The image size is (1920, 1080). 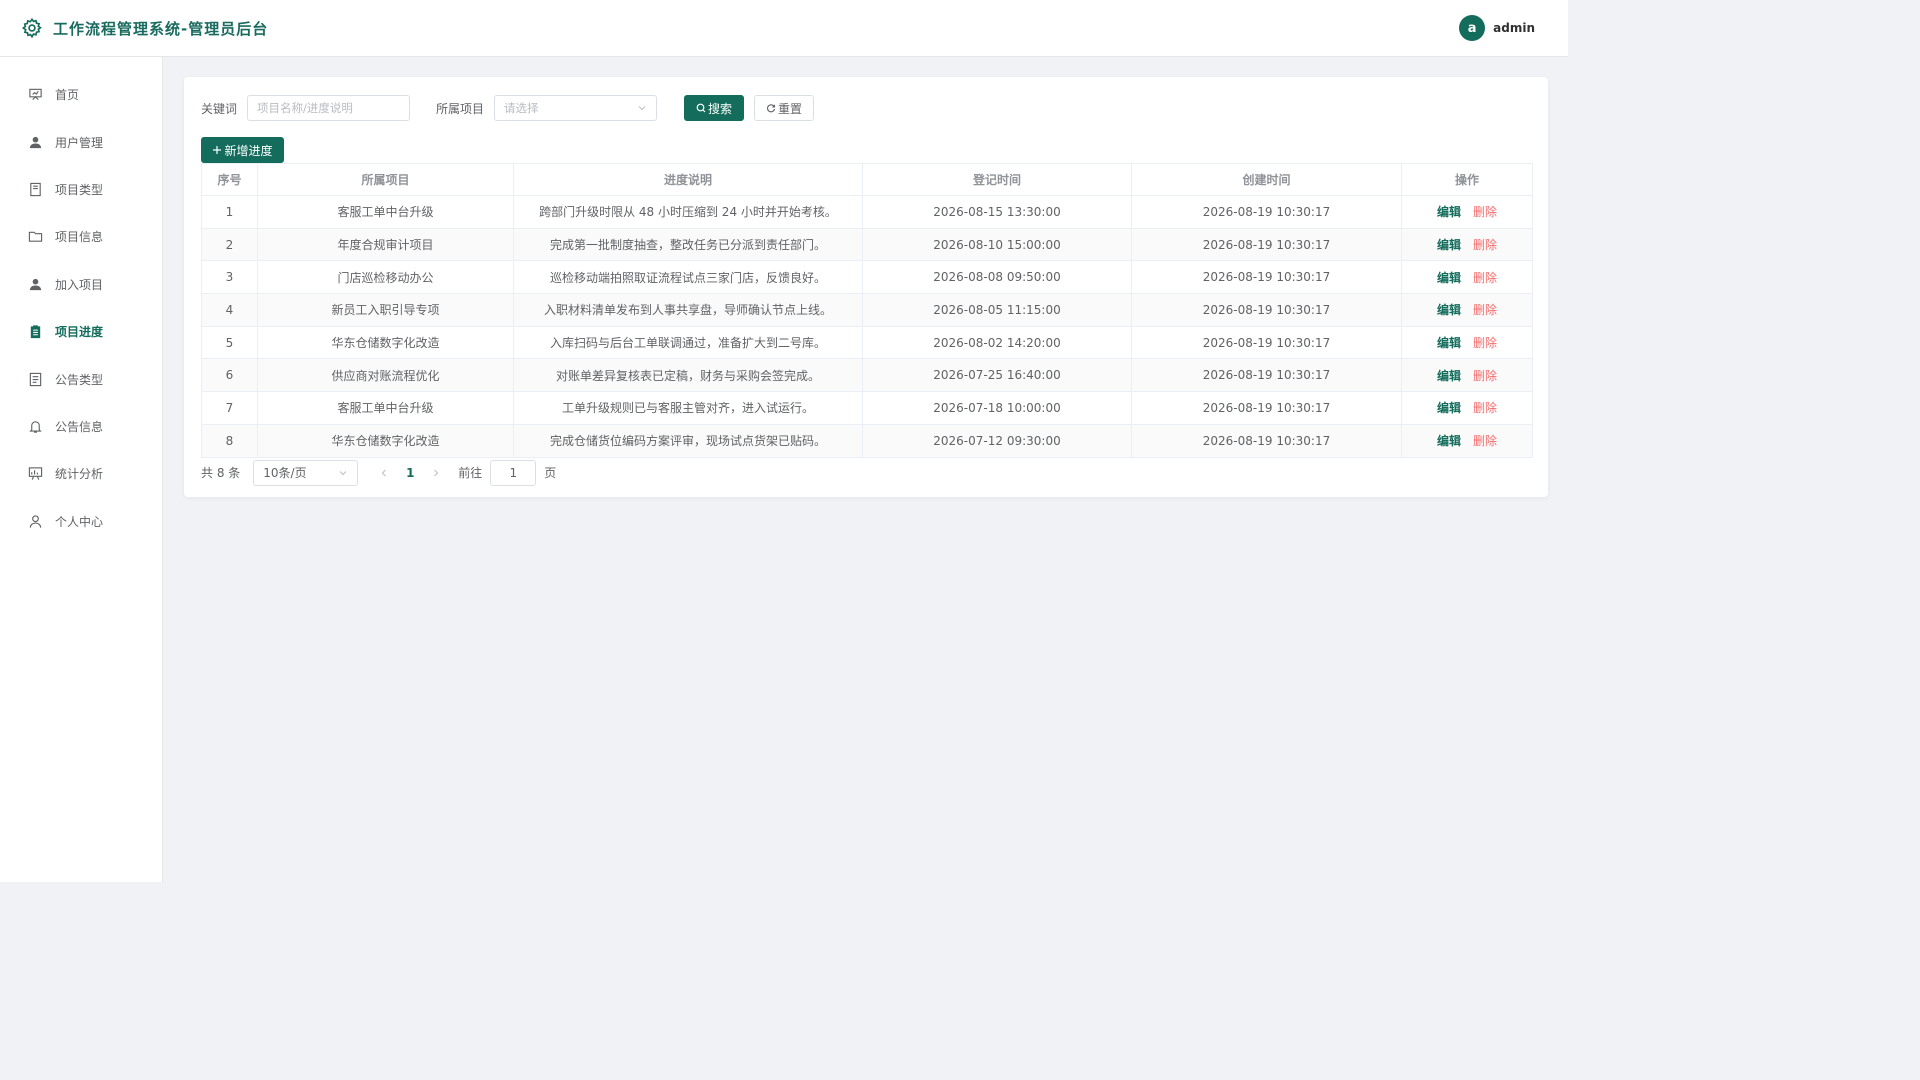 I want to click on page-size-value: 10条/页, so click(x=285, y=473).